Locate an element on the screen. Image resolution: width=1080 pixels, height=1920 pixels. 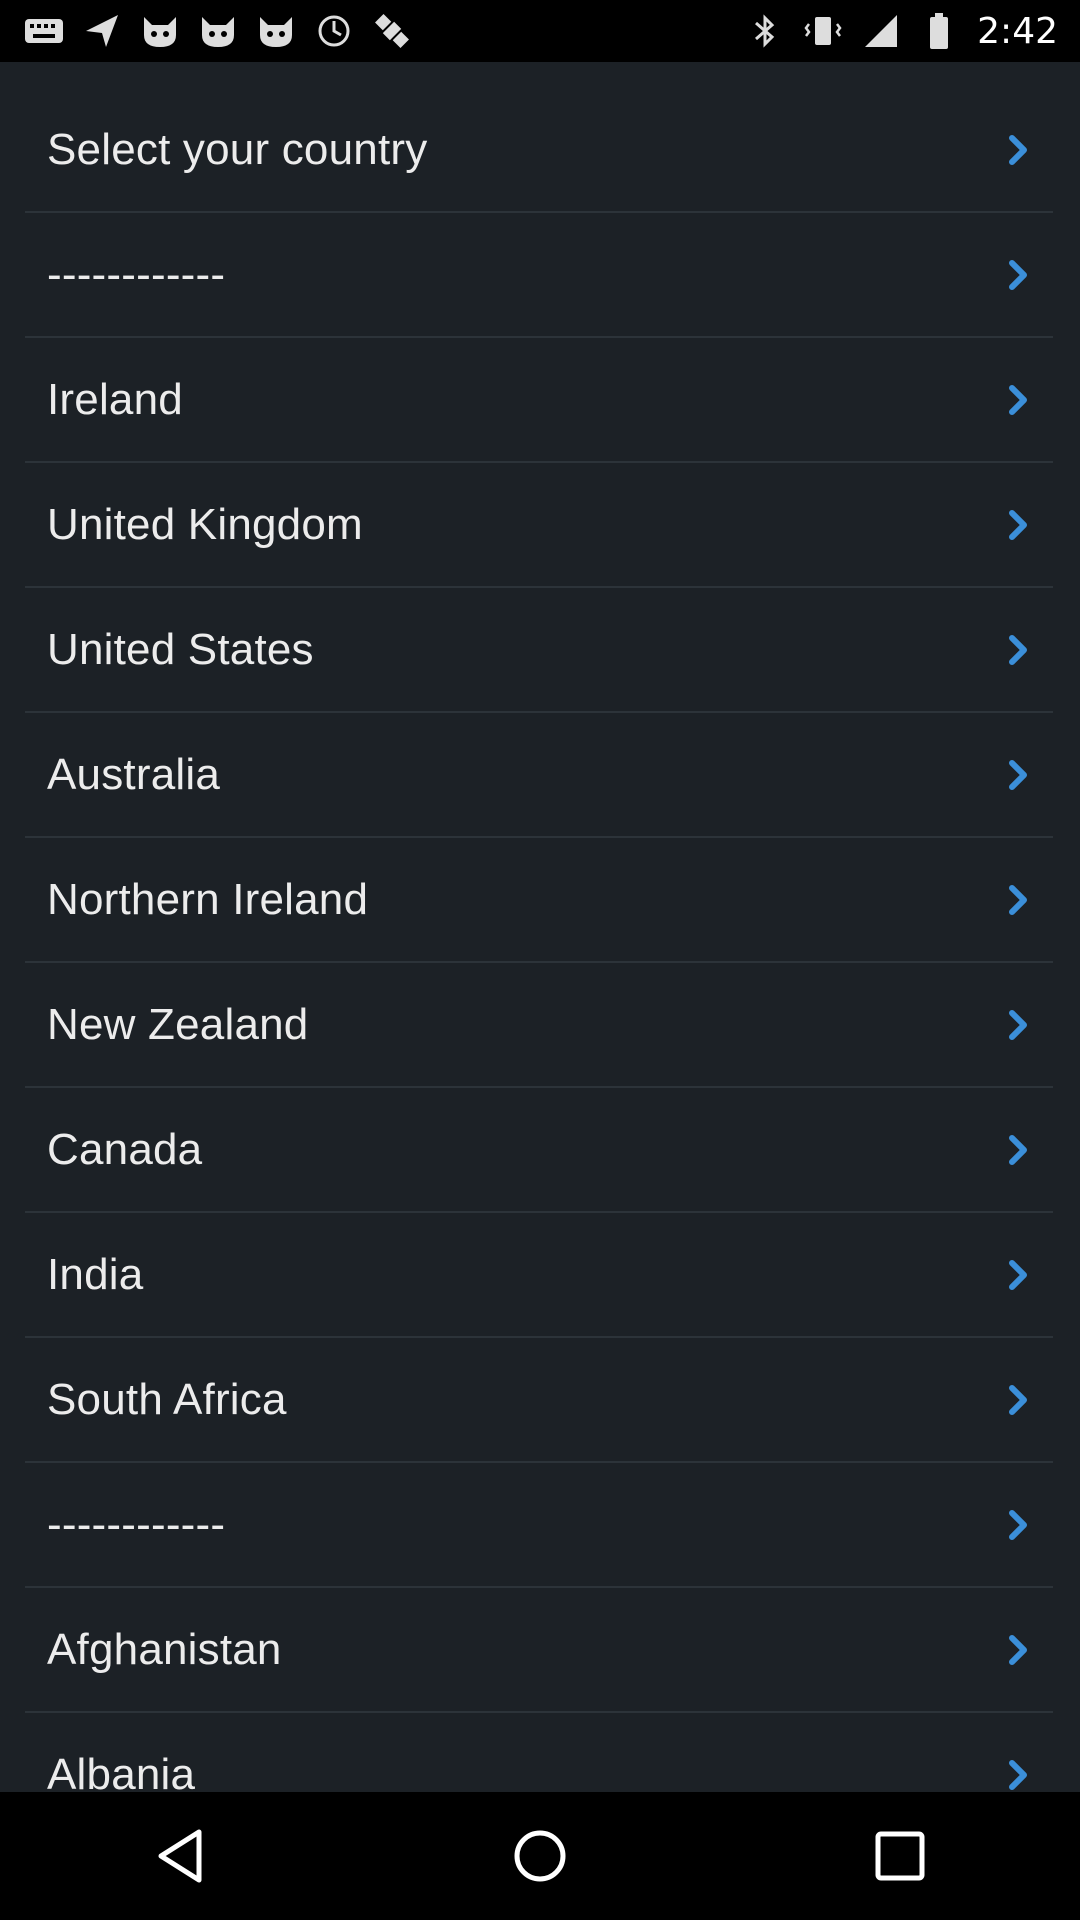
list-item-label: South Africa is located at coordinates (167, 1399).